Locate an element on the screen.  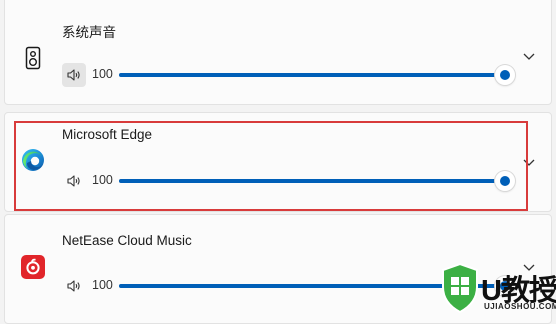
shield-logo-icon is located at coordinates (460, 288).